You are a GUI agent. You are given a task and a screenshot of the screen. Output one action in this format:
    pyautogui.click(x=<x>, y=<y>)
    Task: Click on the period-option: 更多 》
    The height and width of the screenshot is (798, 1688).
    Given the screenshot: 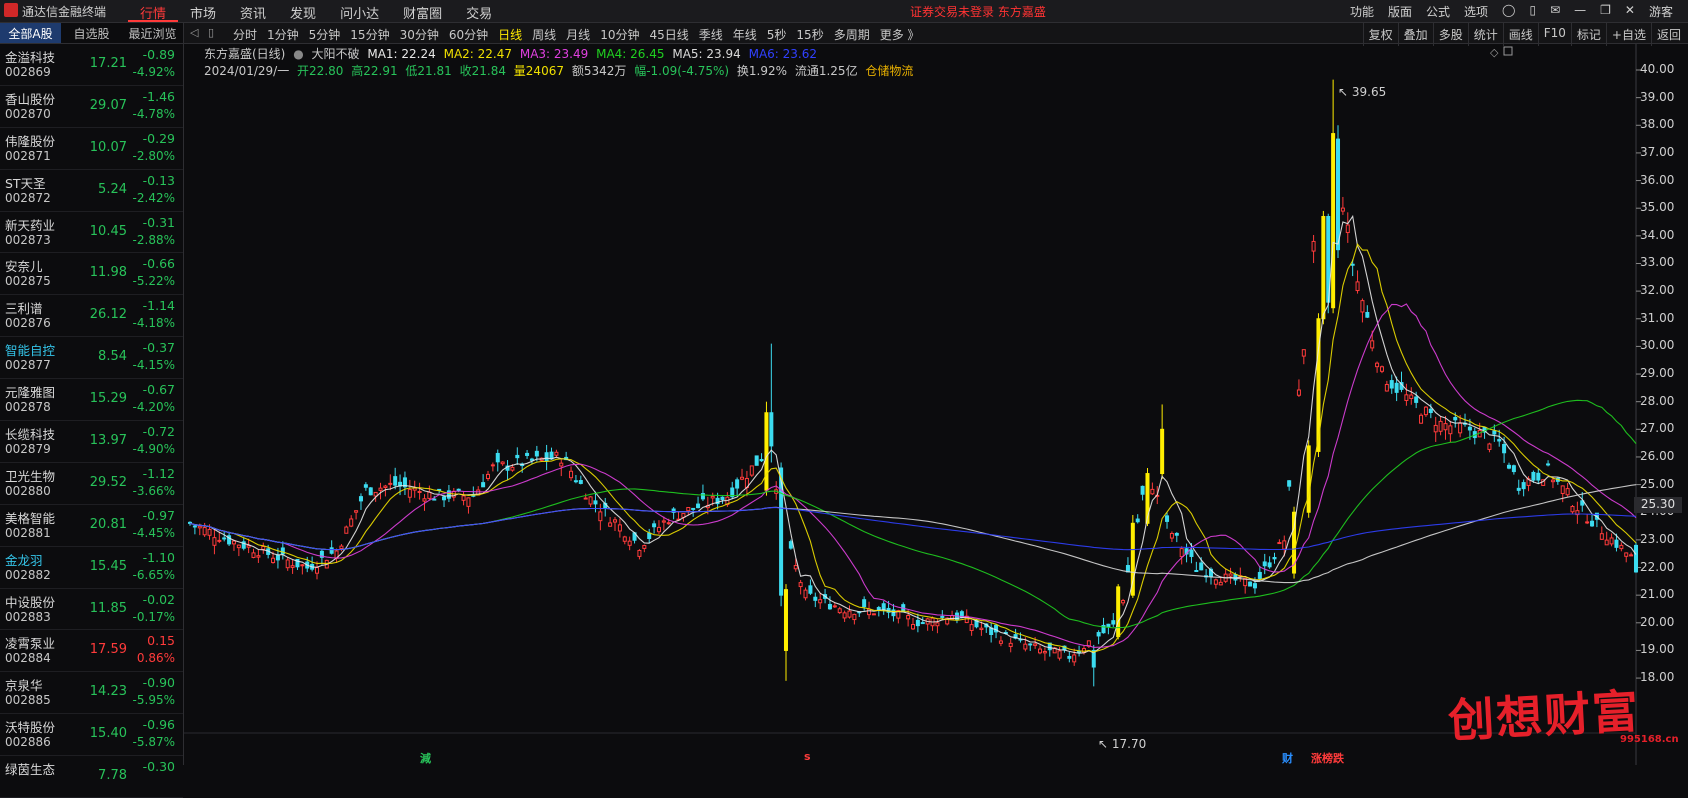 What is the action you would take?
    pyautogui.click(x=900, y=34)
    